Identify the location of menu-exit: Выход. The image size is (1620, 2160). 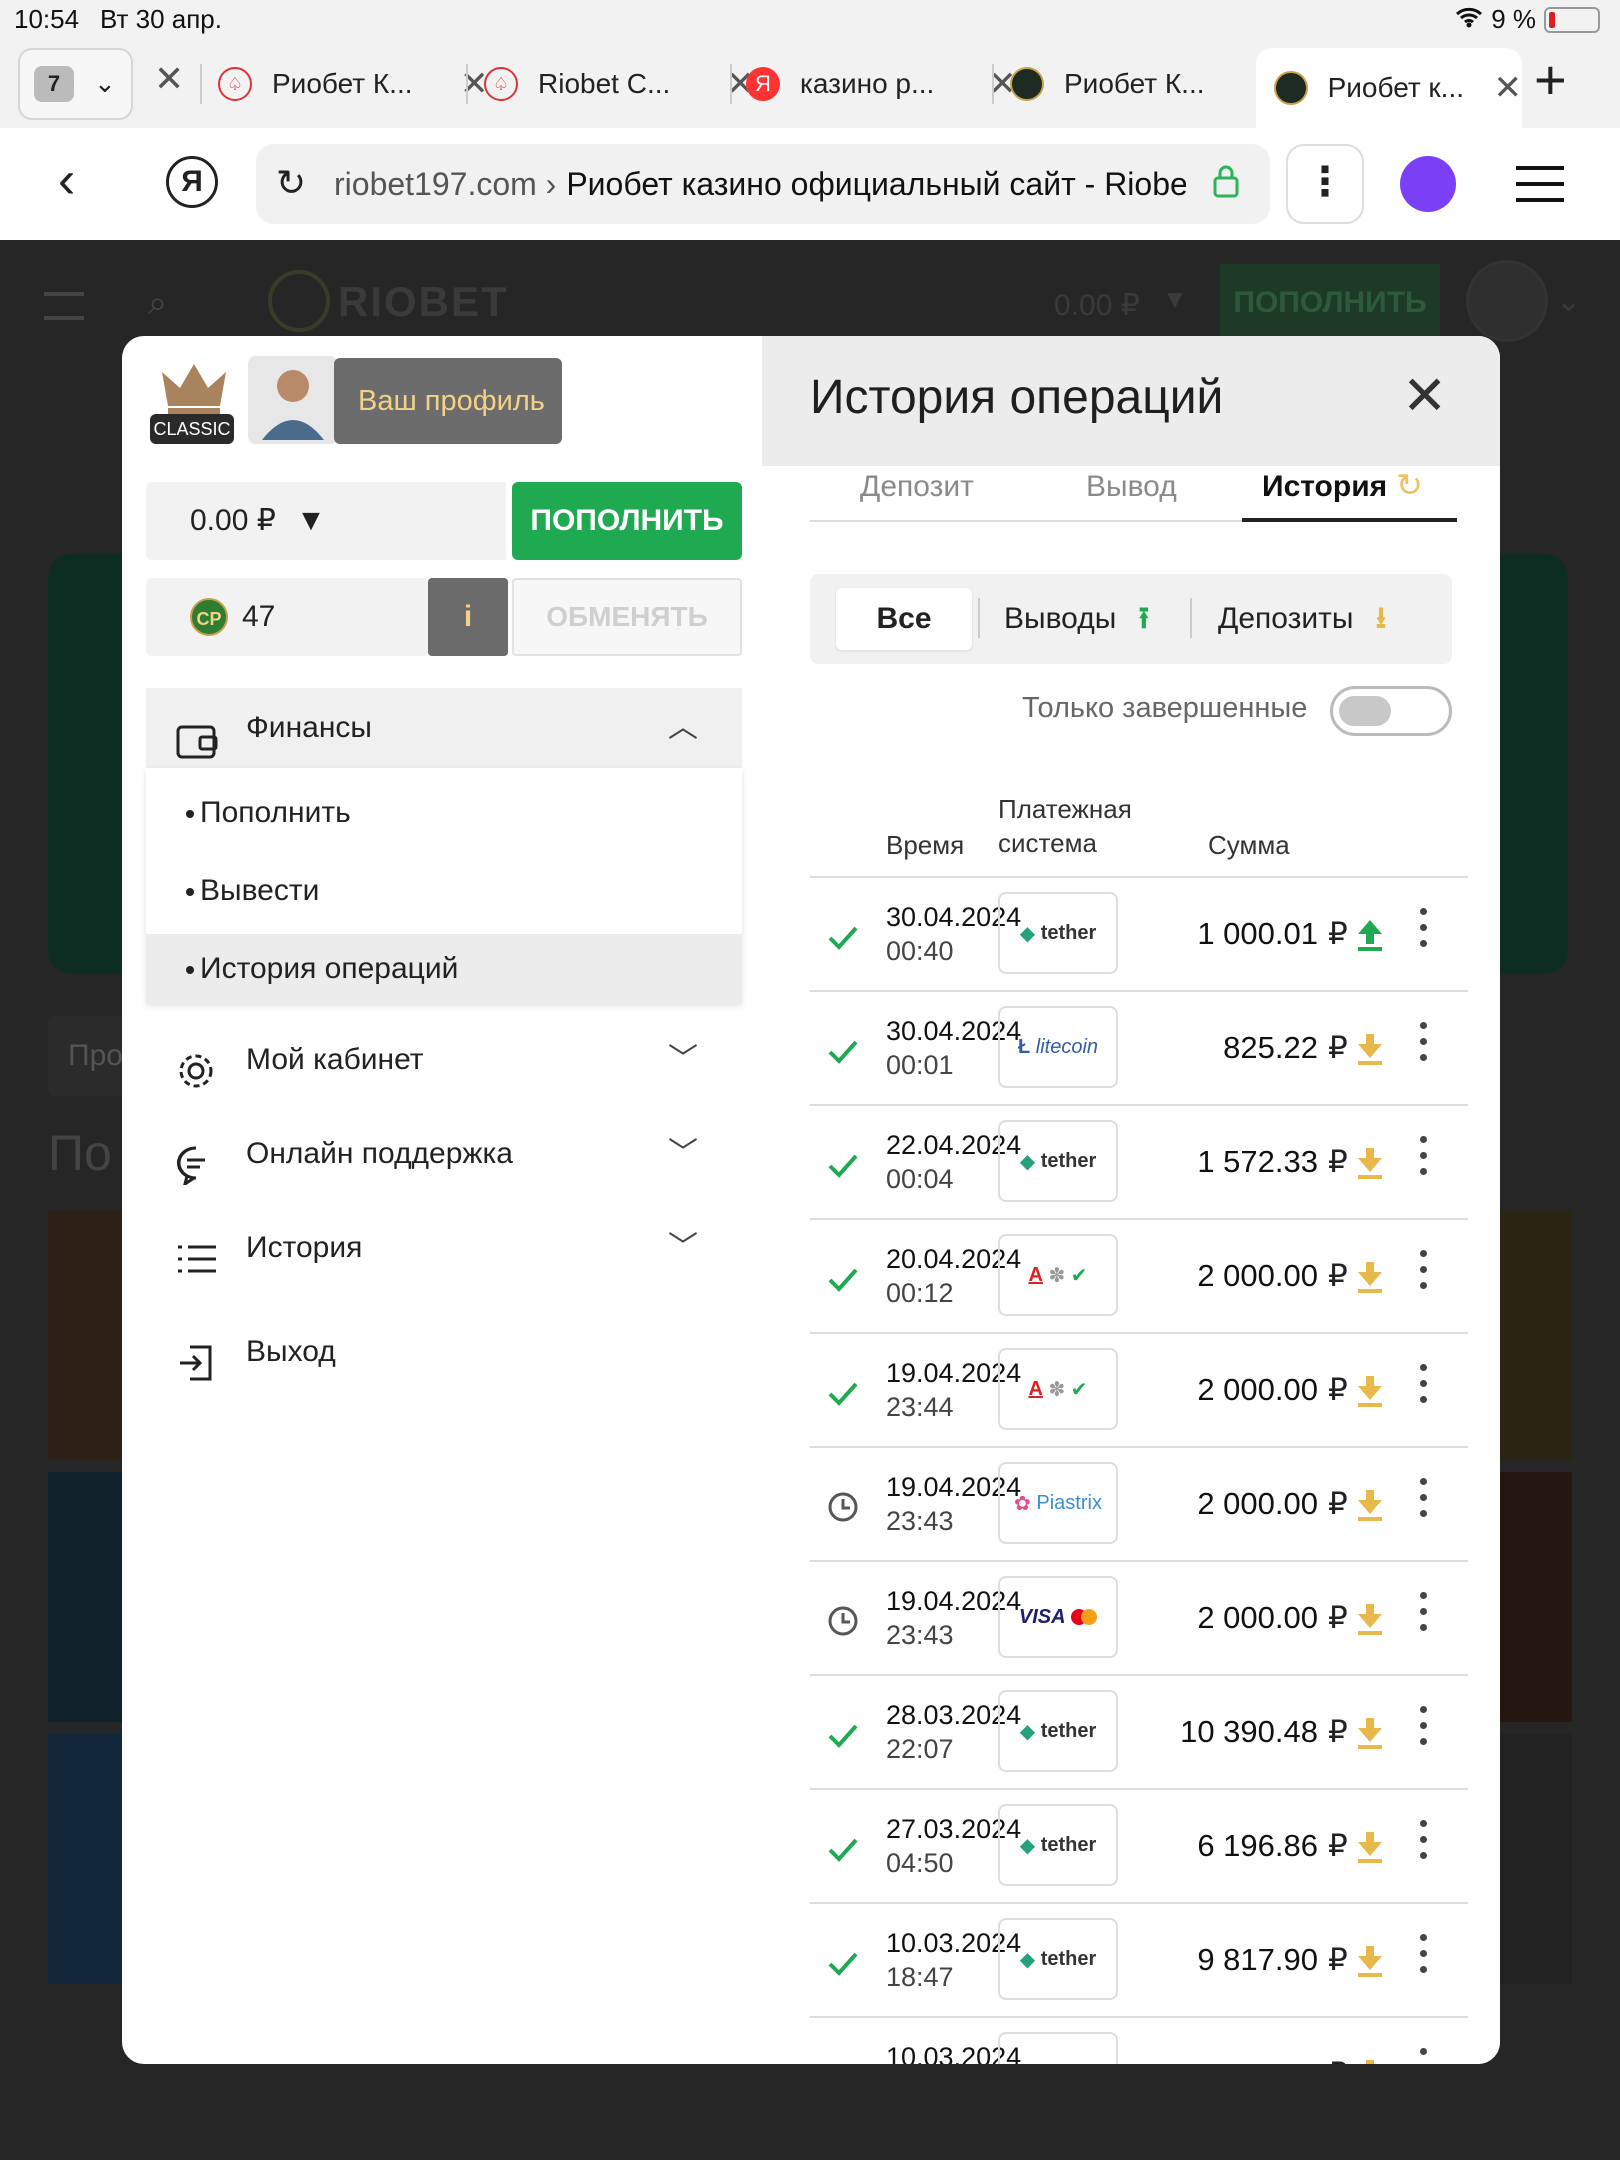
(444, 1352).